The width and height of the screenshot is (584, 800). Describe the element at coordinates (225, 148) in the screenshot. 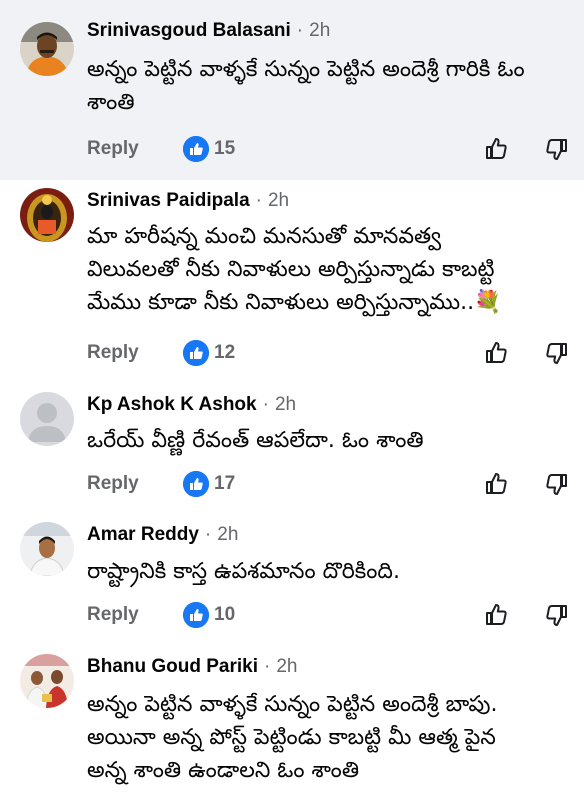

I see `like-count: 15` at that location.